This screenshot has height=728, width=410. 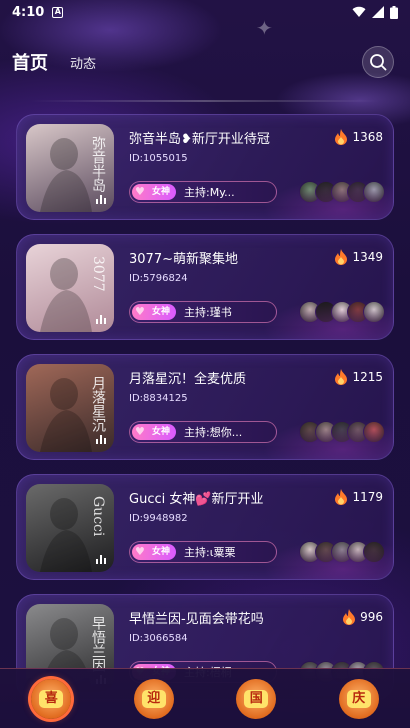 What do you see at coordinates (28, 12) in the screenshot?
I see `status-time: 4:10` at bounding box center [28, 12].